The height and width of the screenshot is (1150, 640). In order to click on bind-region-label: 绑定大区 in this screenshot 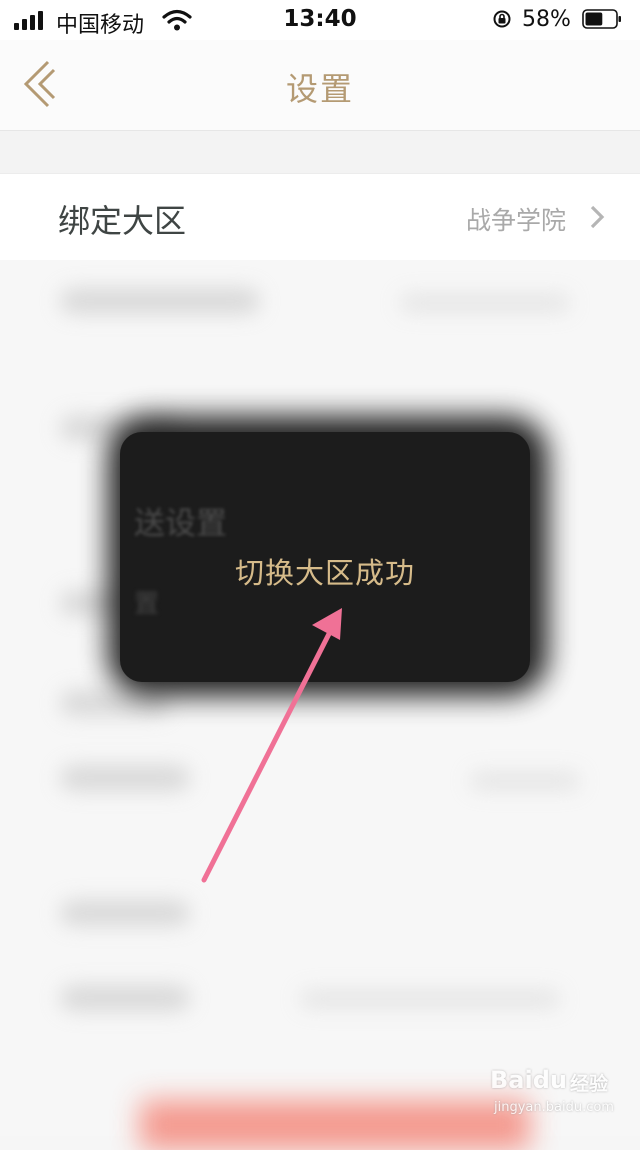, I will do `click(122, 221)`.